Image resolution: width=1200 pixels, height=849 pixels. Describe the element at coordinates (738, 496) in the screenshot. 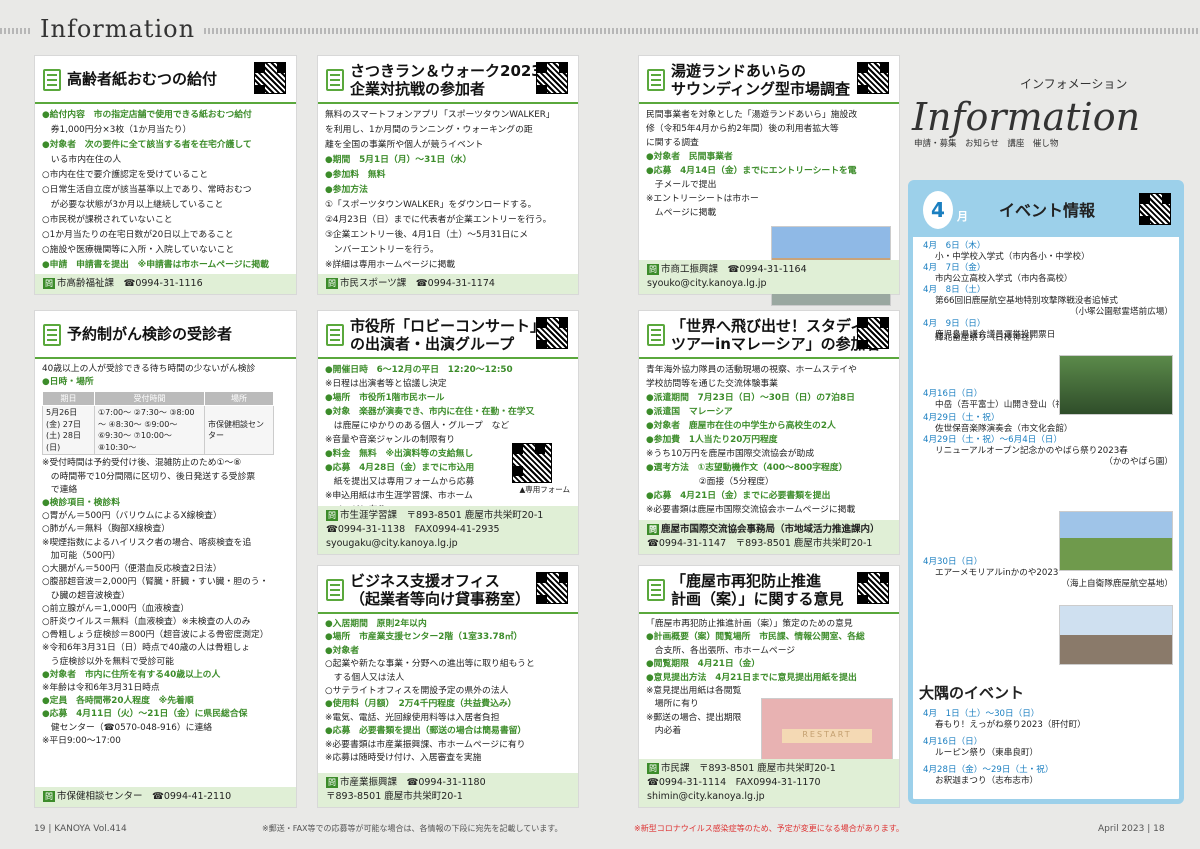

I see `body-line: ●応募 4月21日（金）までに必要書類を提出` at that location.